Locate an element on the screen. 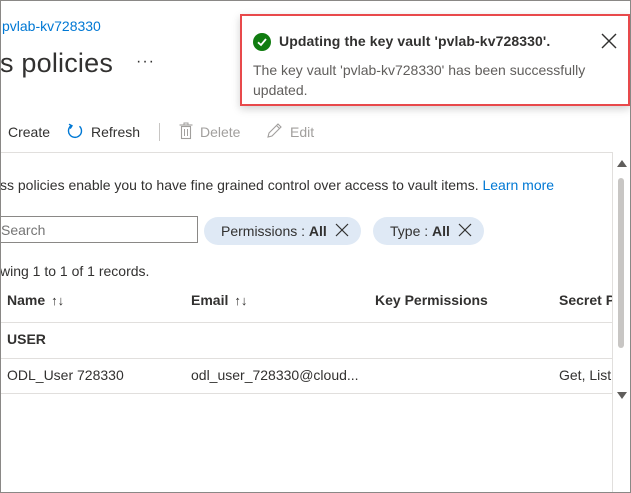  delete-button: Delete is located at coordinates (209, 132).